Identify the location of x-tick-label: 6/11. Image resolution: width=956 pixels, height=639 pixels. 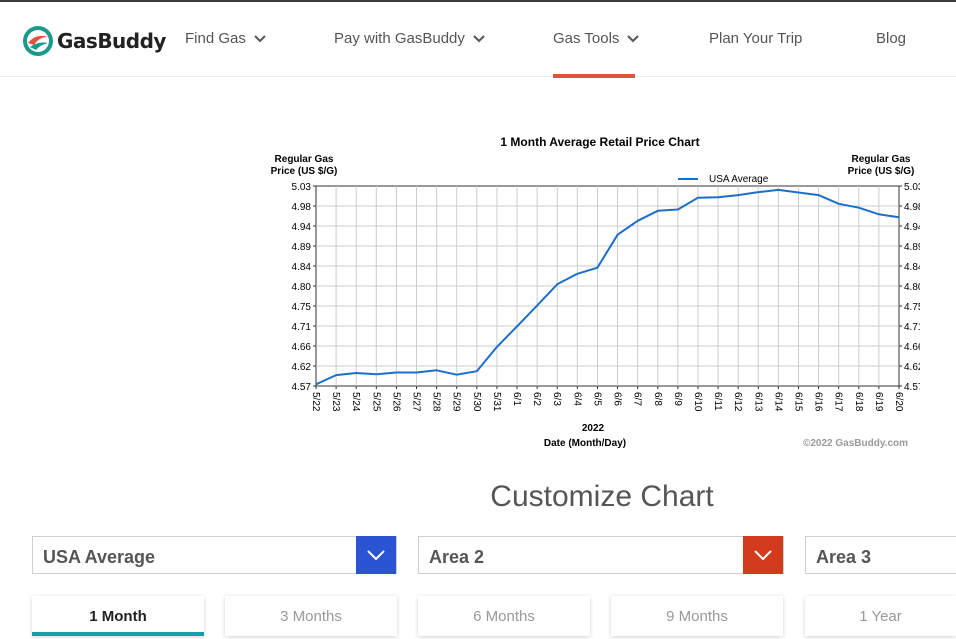
(717, 401).